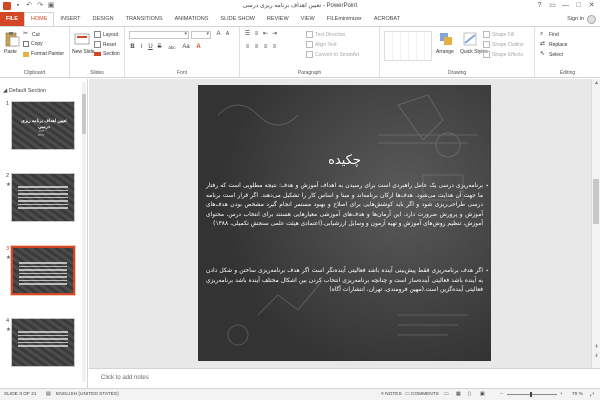 The image size is (600, 400). I want to click on change-case-button: Aa, so click(186, 47).